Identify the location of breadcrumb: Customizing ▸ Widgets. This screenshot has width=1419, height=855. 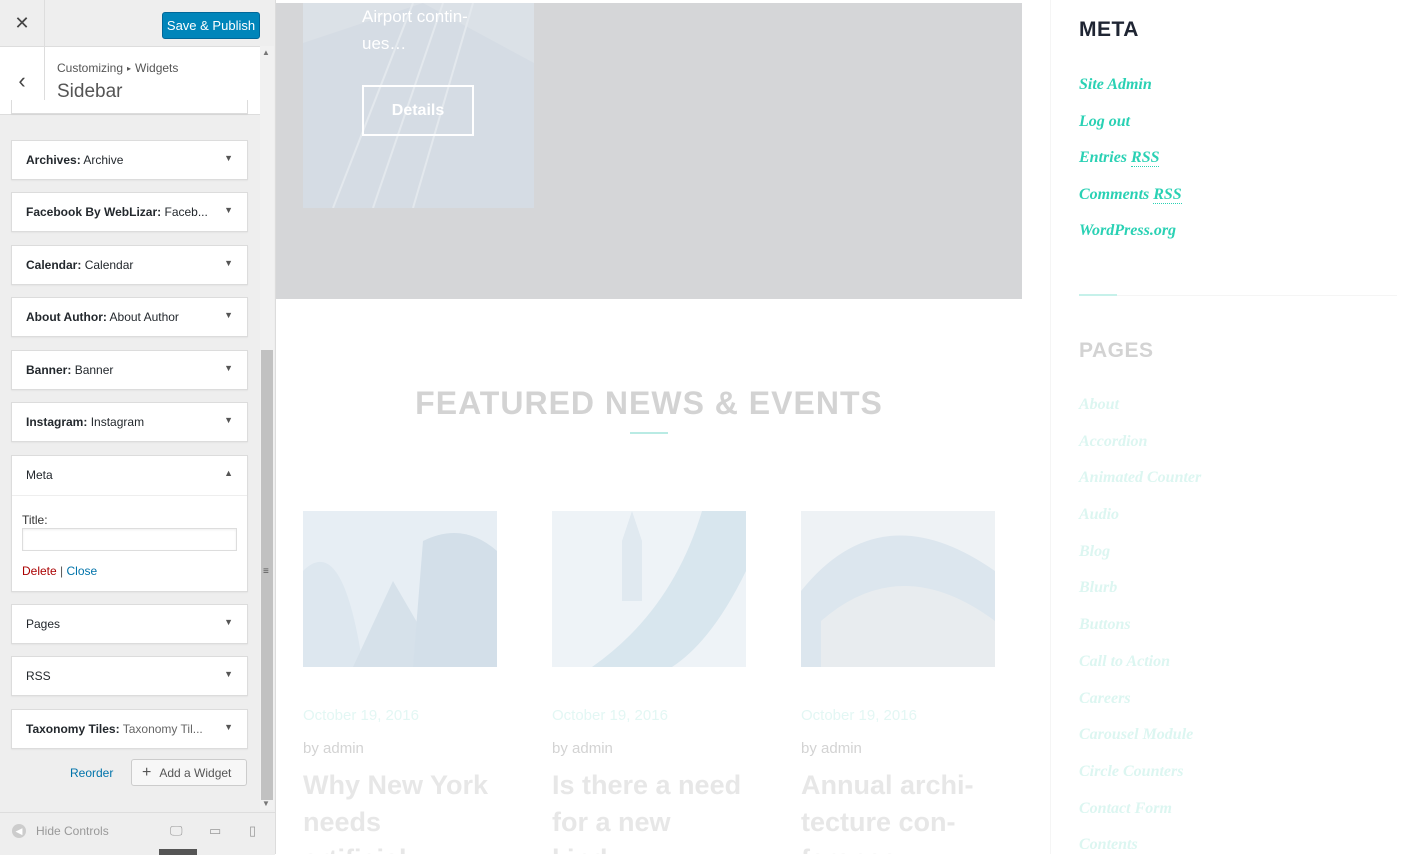
(117, 68).